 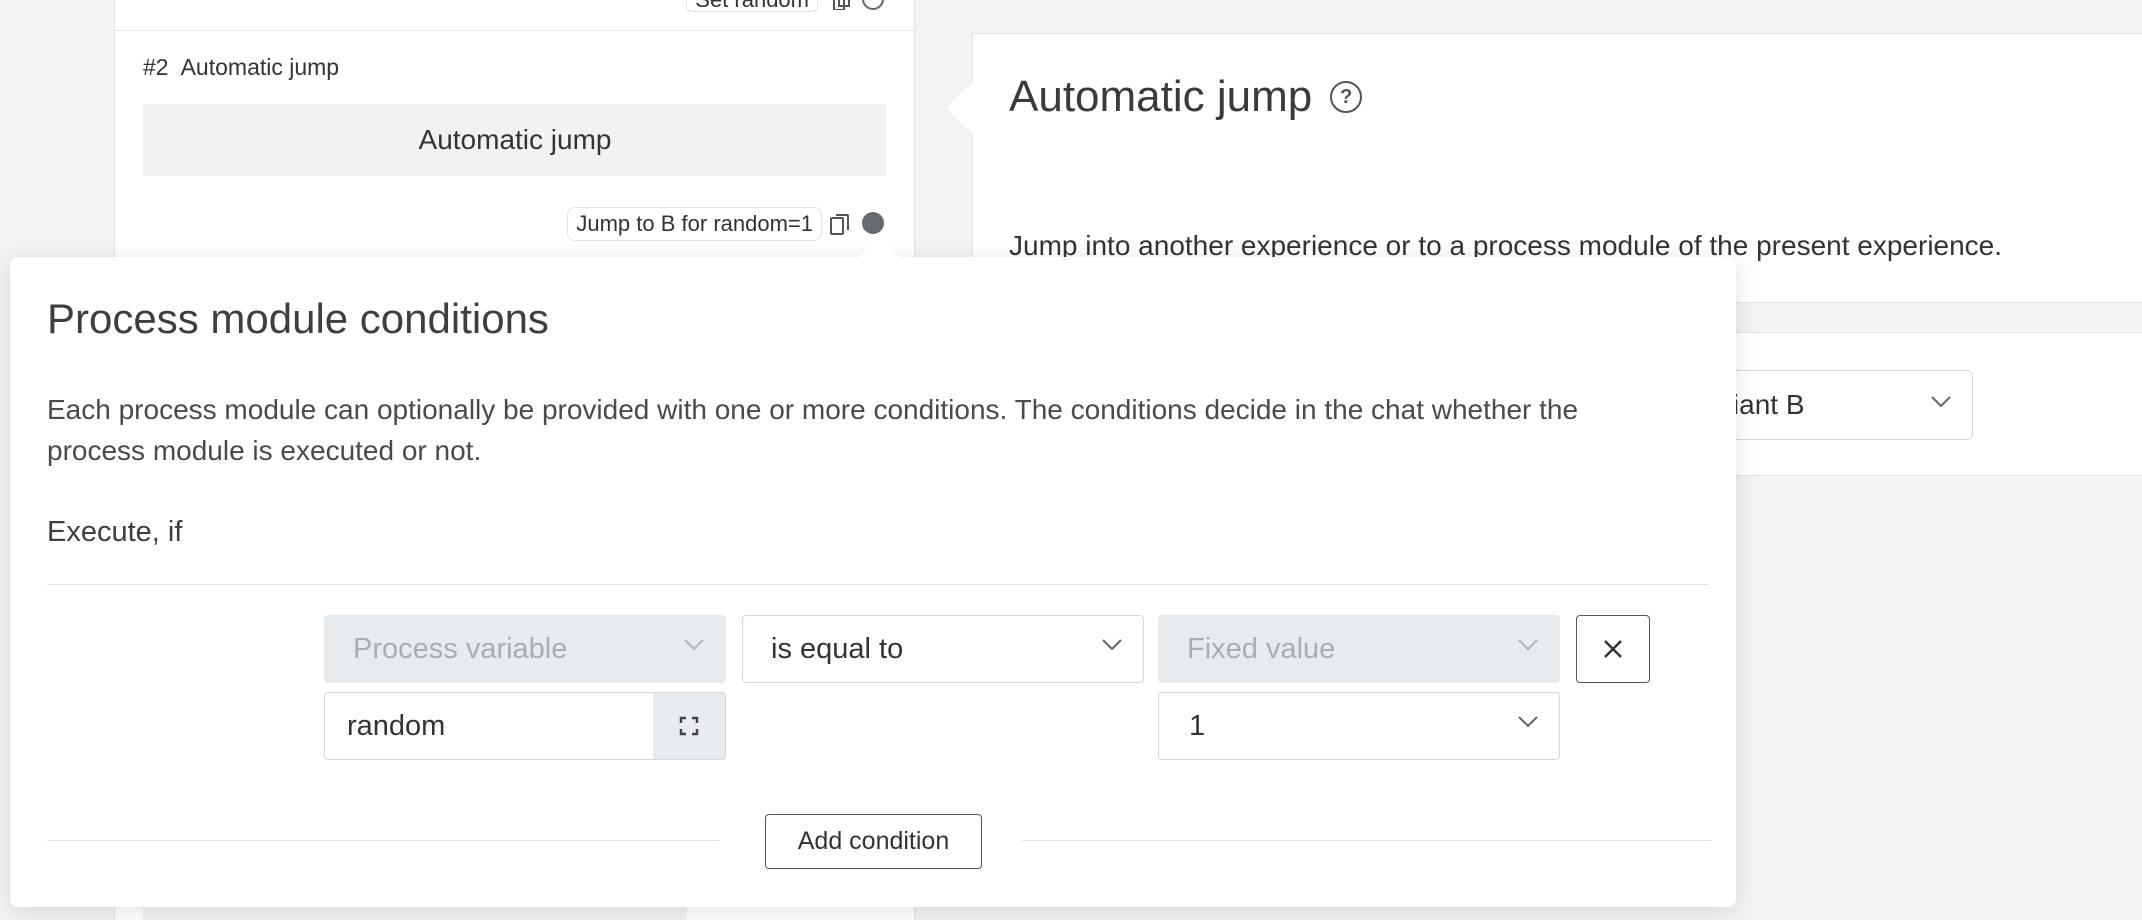 What do you see at coordinates (960, 108) in the screenshot?
I see `panel-pointer` at bounding box center [960, 108].